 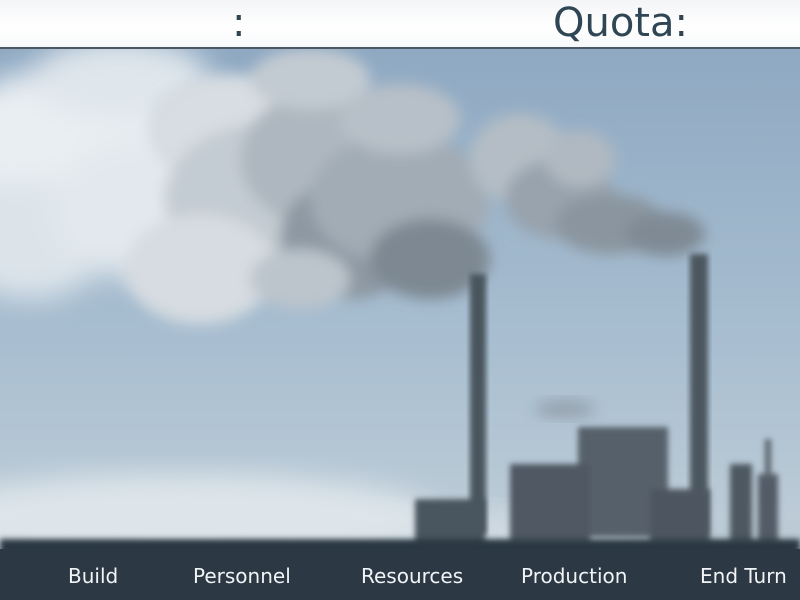 I want to click on resources-button: Resources, so click(x=412, y=576).